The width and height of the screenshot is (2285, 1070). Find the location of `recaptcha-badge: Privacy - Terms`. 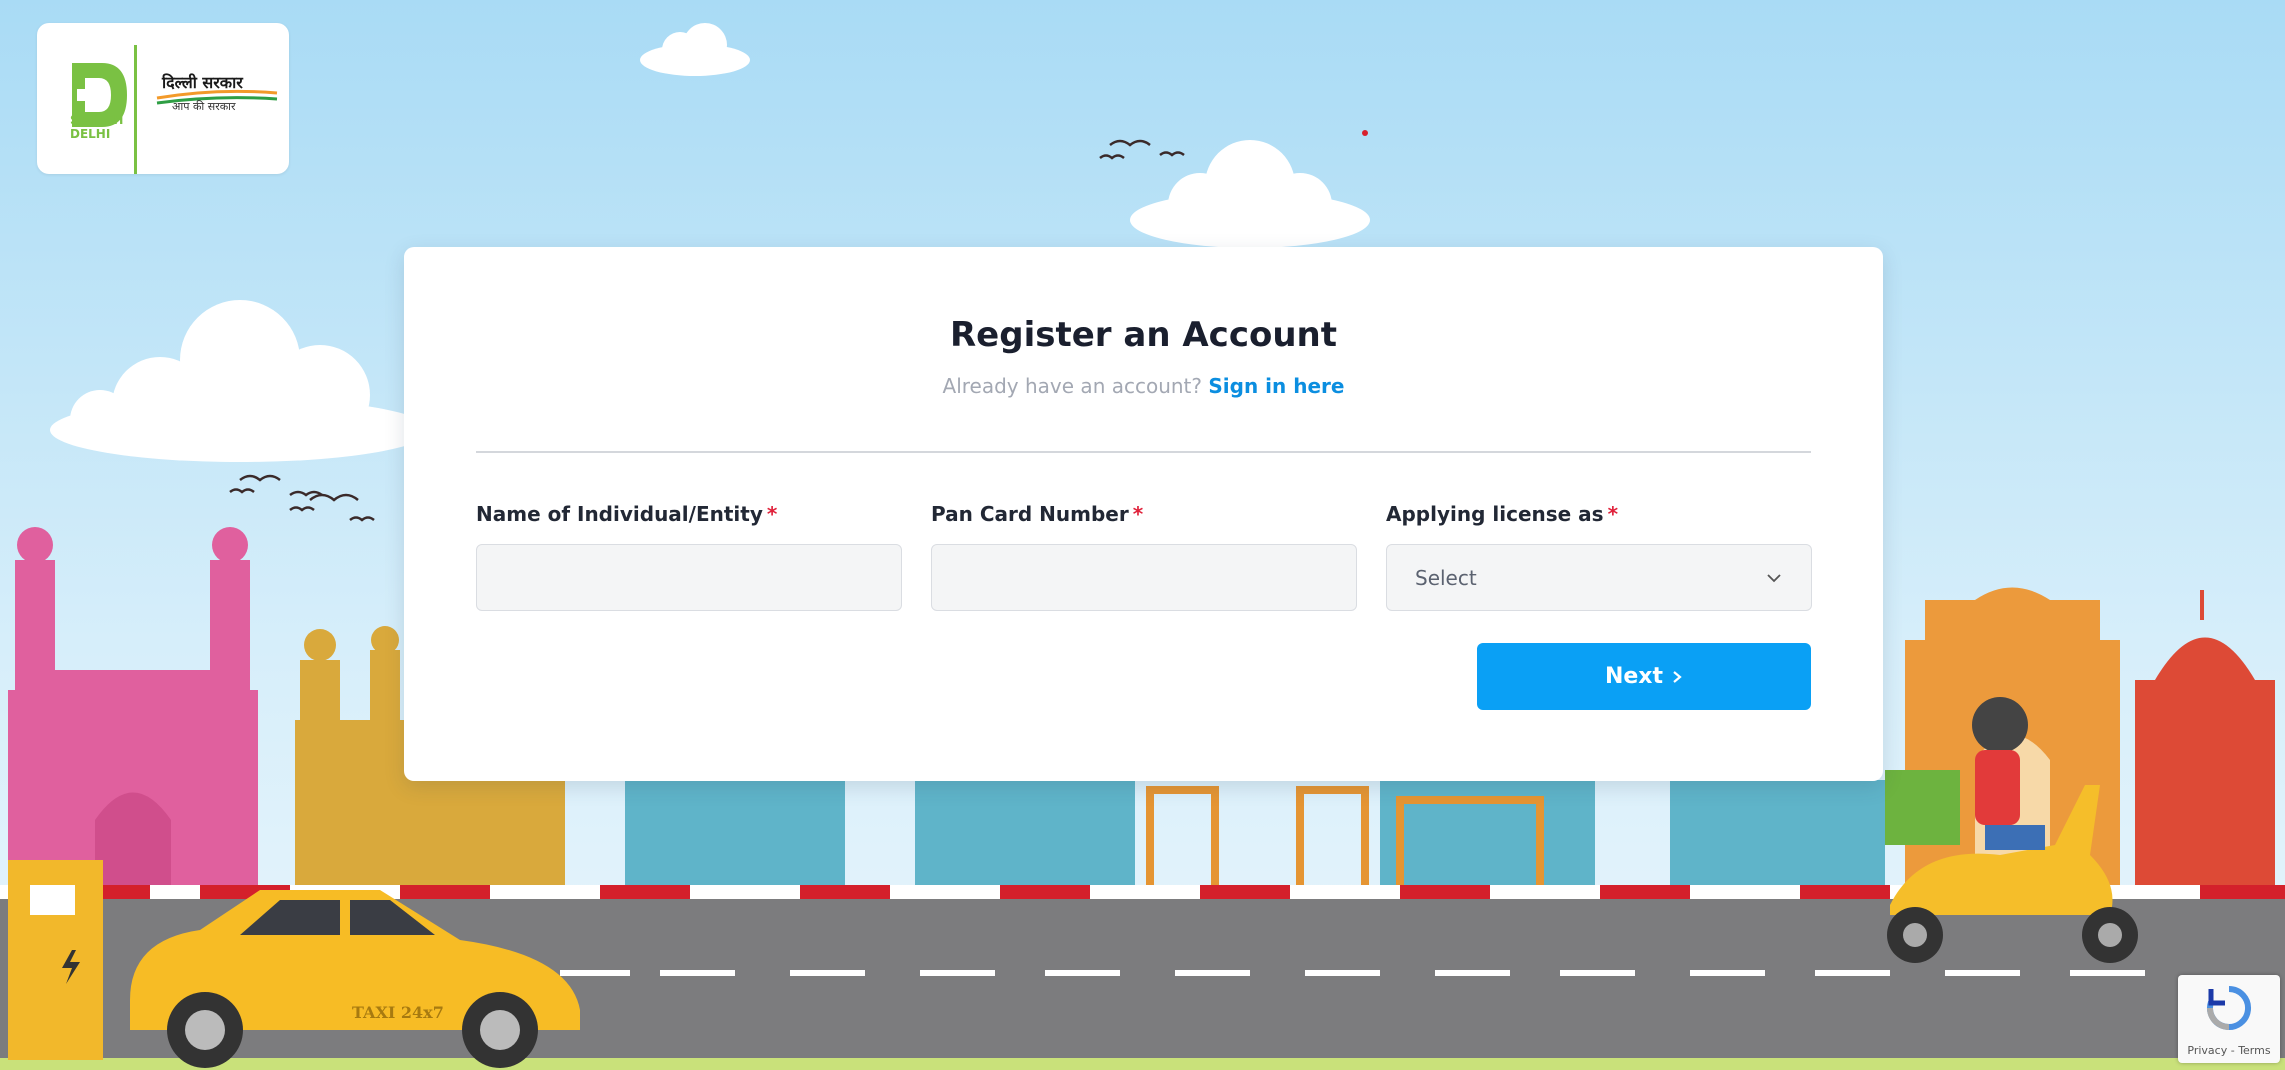

recaptcha-badge: Privacy - Terms is located at coordinates (2229, 1019).